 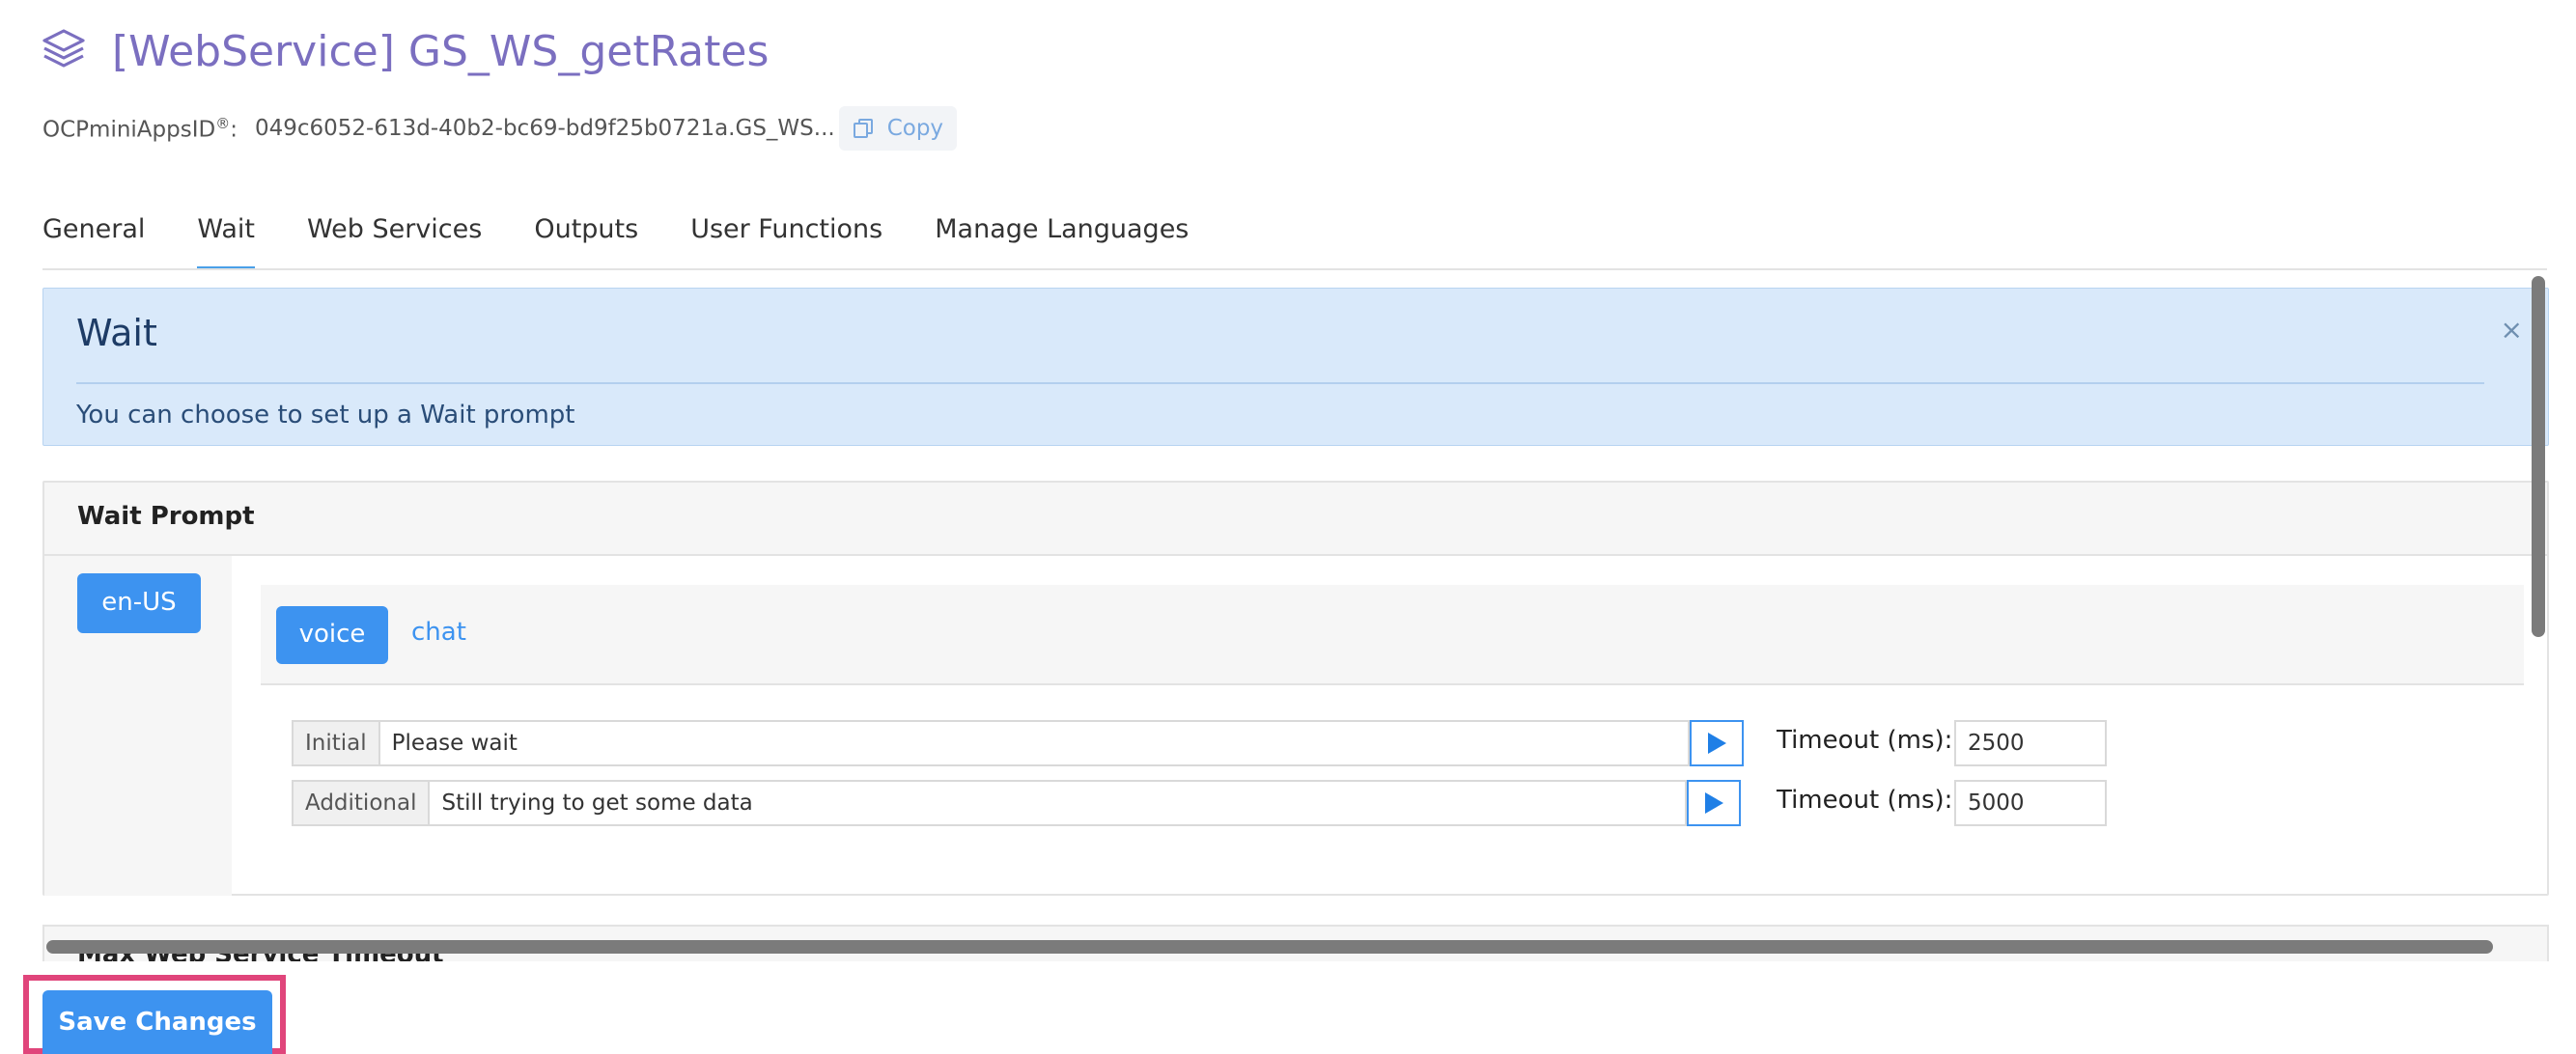 I want to click on page-title: [WebService] GS_WS_getRates, so click(x=441, y=51).